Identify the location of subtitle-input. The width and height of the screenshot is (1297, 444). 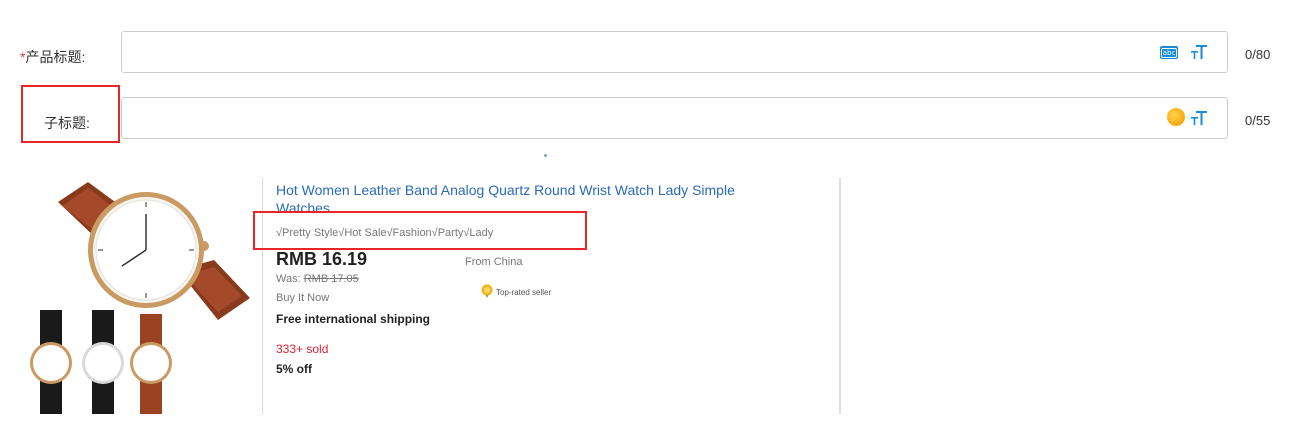
(629, 118).